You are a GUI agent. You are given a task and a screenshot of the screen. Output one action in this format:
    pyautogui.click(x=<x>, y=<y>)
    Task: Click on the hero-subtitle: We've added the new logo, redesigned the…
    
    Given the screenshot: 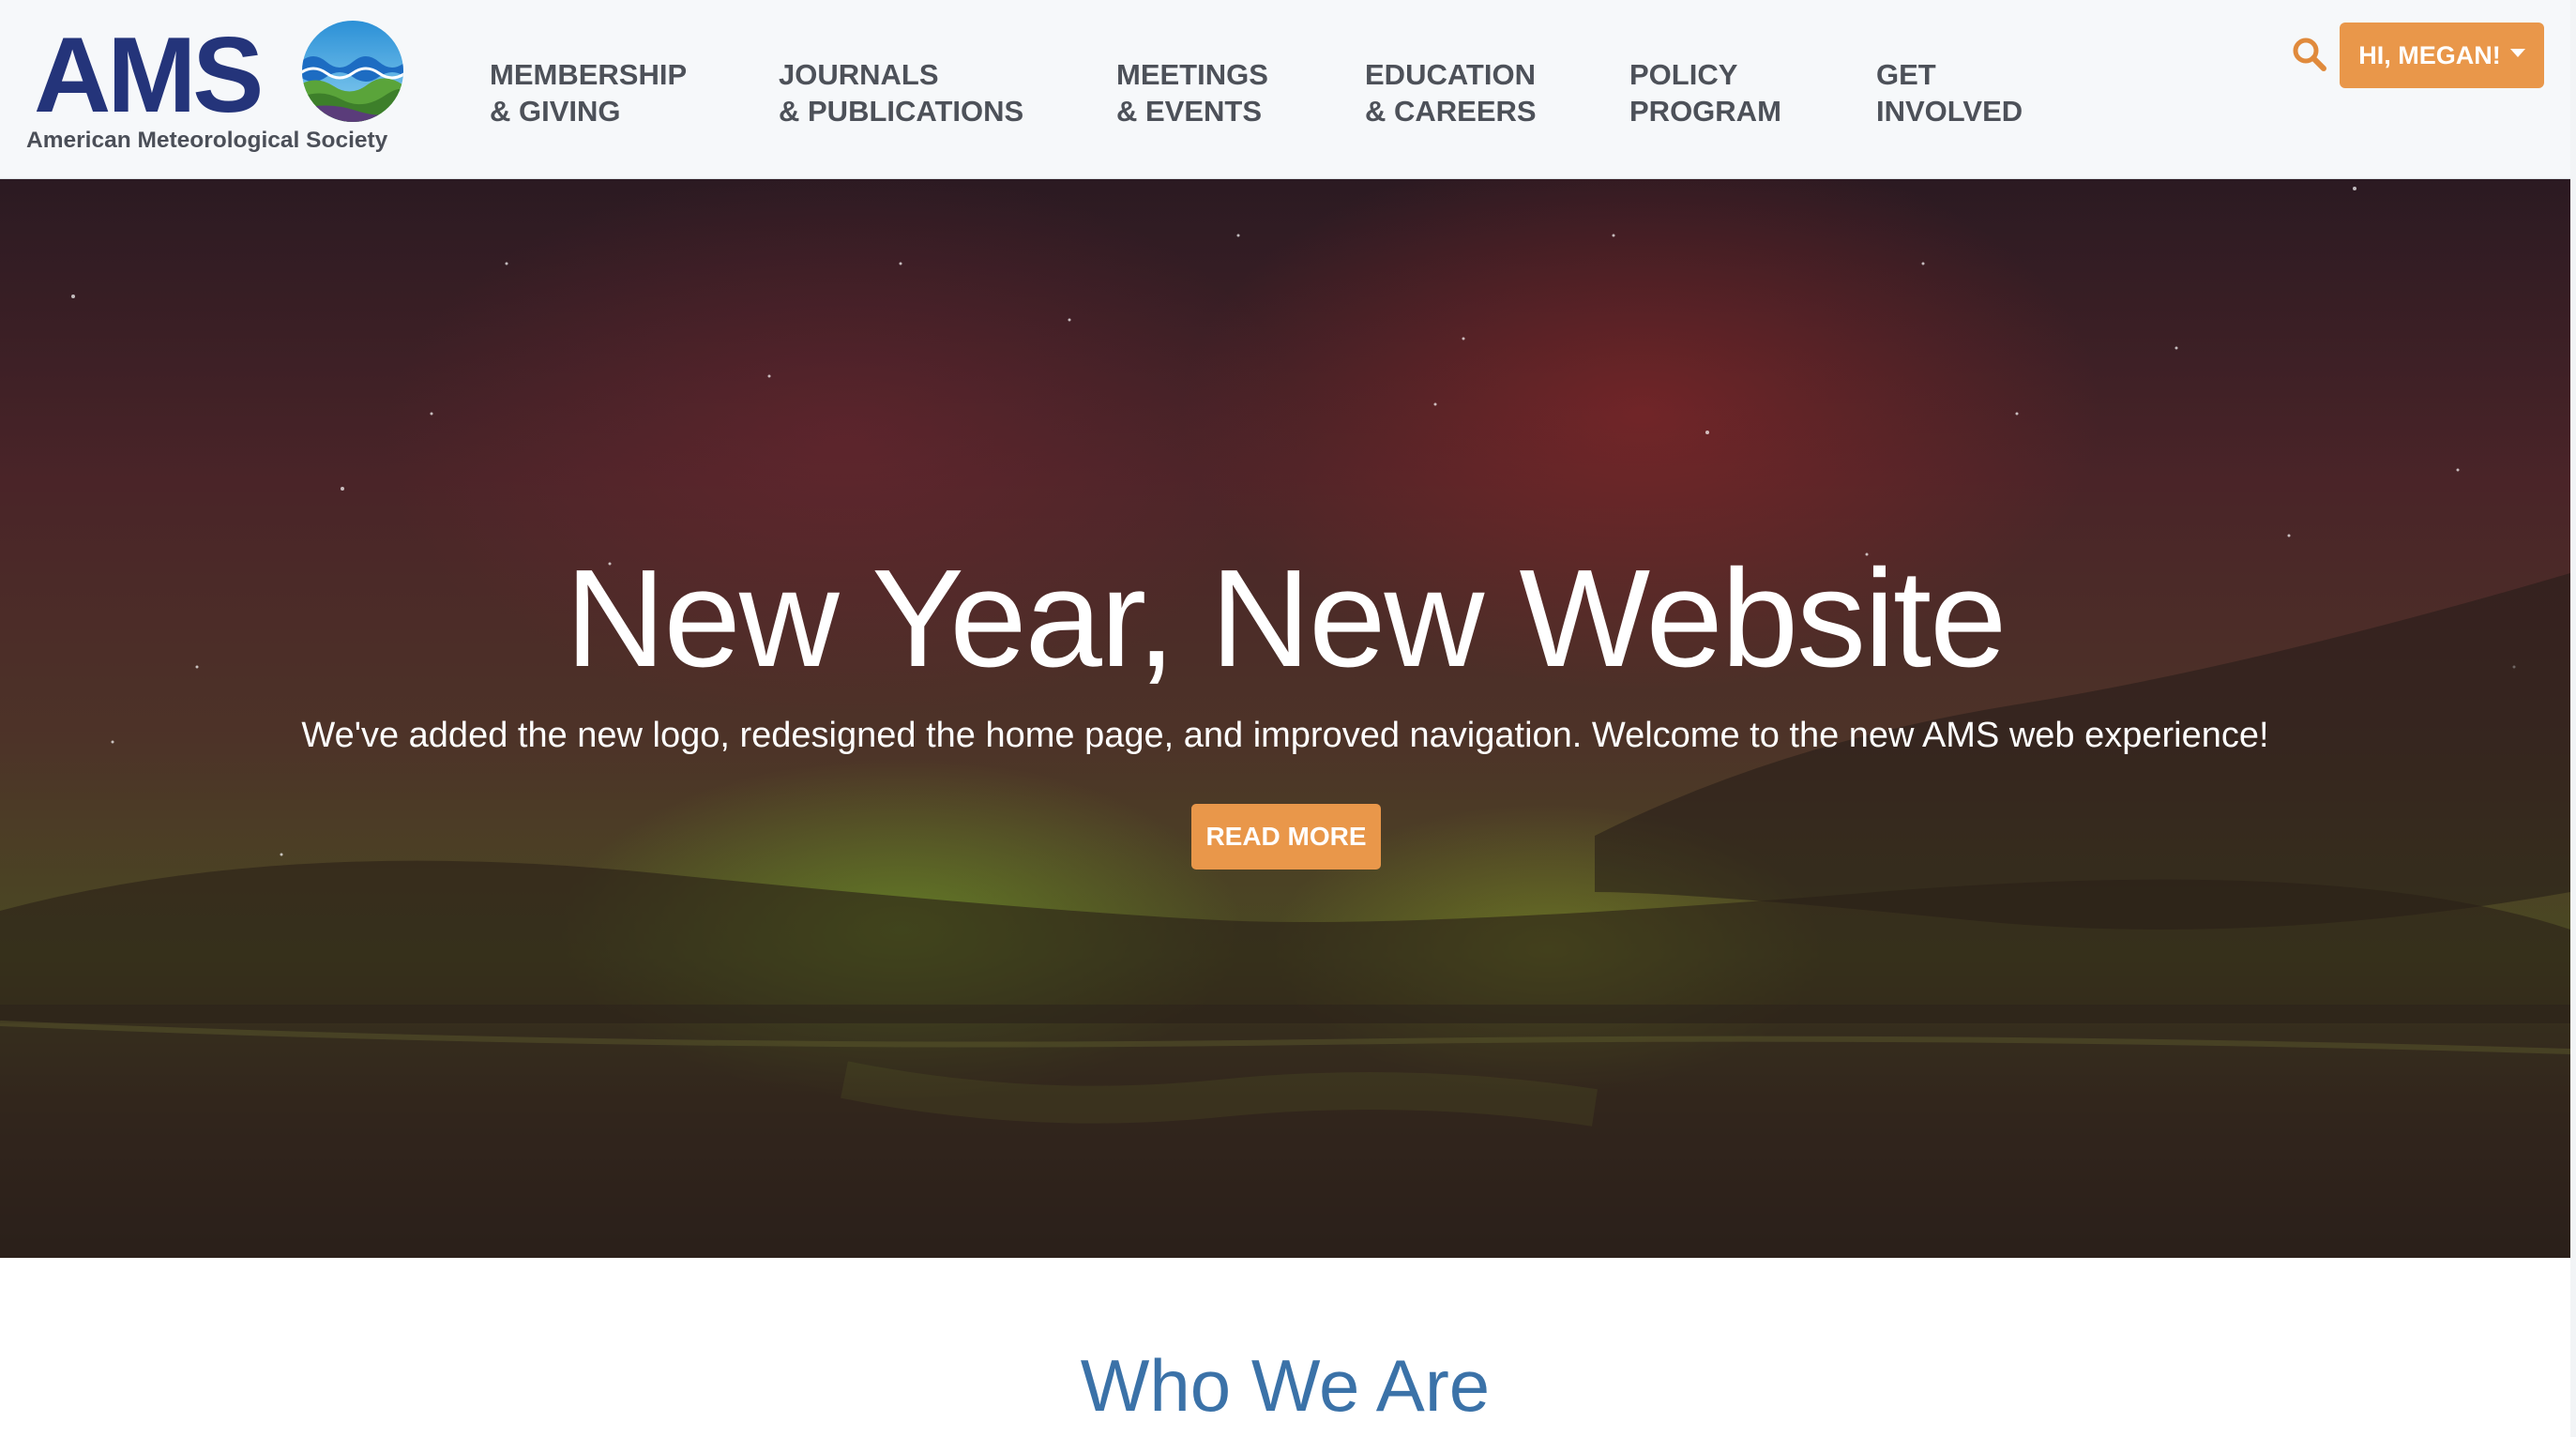 What is the action you would take?
    pyautogui.click(x=1285, y=735)
    